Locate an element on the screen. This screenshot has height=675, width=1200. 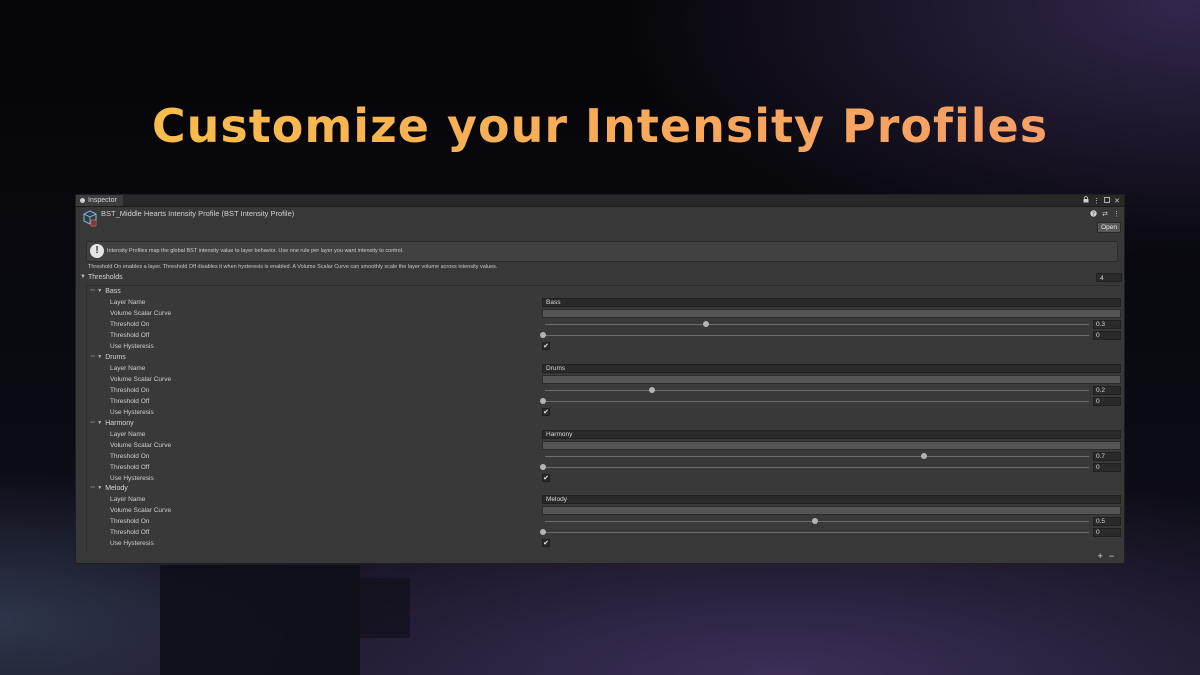
inspector-tabbar: Inspector ⋮ ✕ is located at coordinates (600, 201).